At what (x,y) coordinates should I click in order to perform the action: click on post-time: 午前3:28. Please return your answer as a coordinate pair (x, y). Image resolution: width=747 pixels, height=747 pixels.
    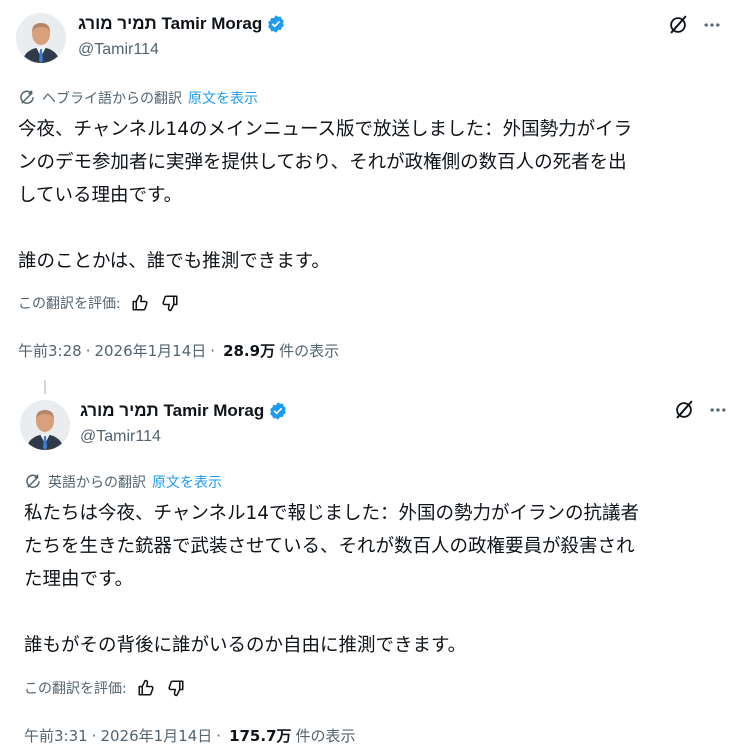
    Looking at the image, I should click on (50, 350).